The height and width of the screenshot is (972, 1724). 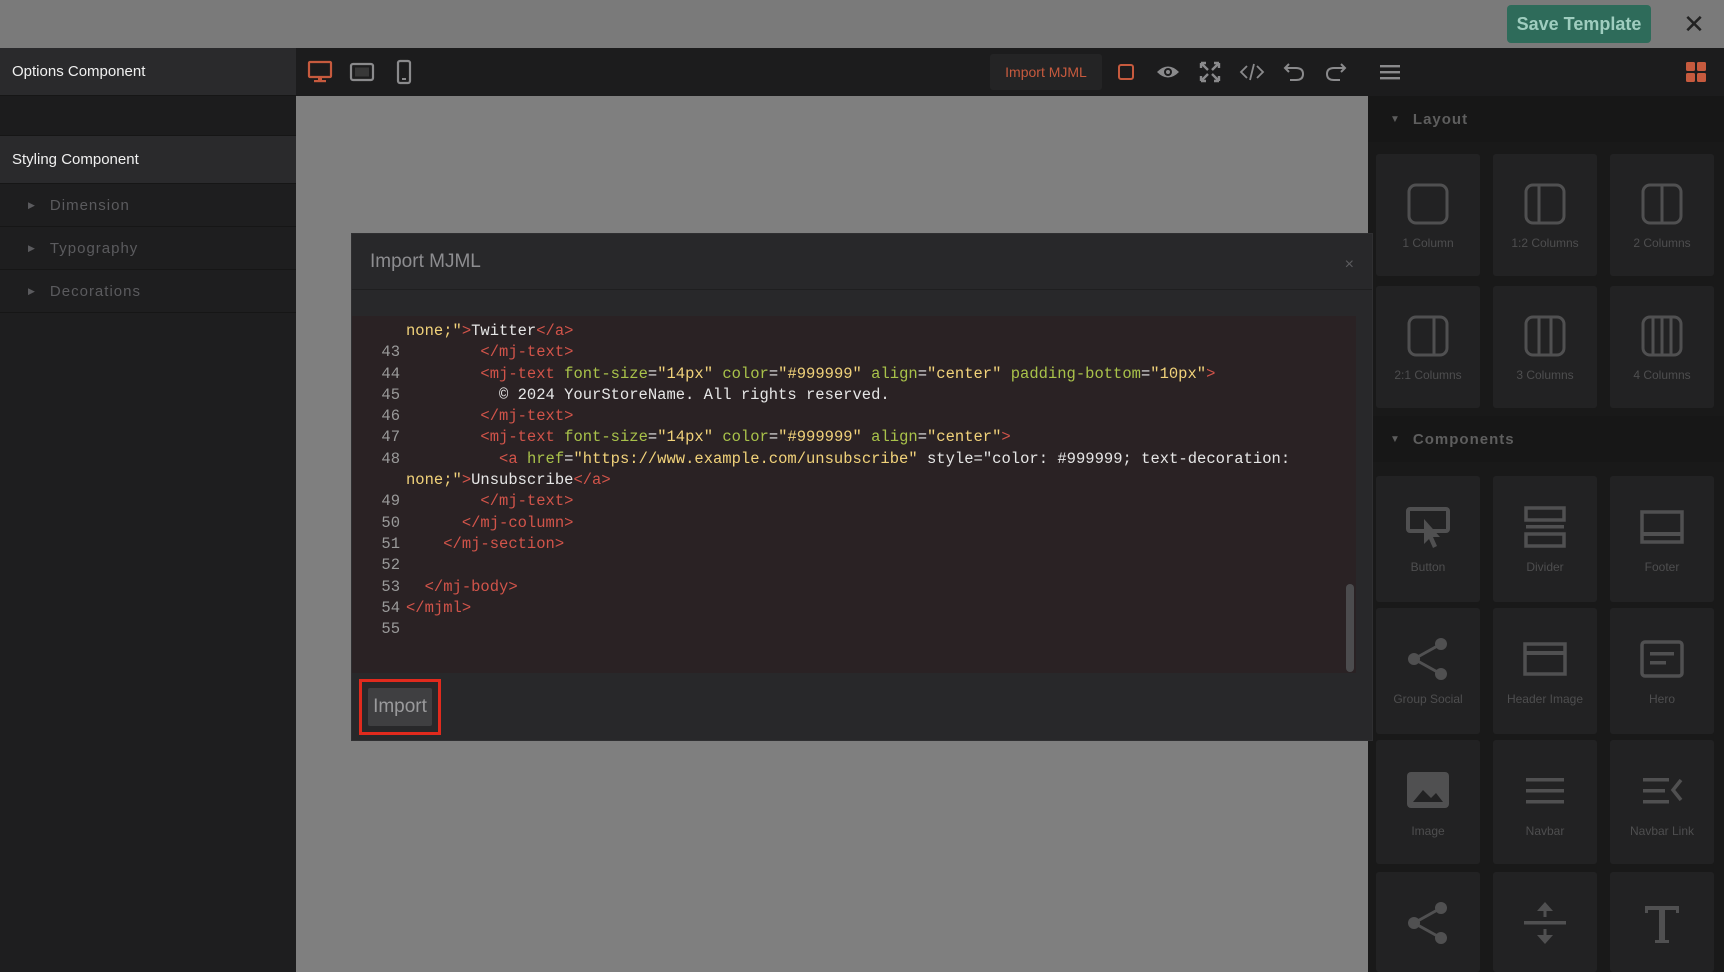 What do you see at coordinates (362, 72) in the screenshot?
I see `tablet-icon` at bounding box center [362, 72].